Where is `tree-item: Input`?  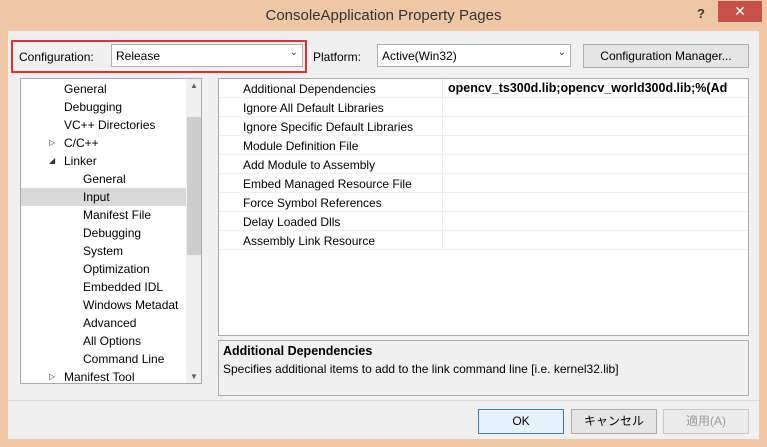 tree-item: Input is located at coordinates (103, 197).